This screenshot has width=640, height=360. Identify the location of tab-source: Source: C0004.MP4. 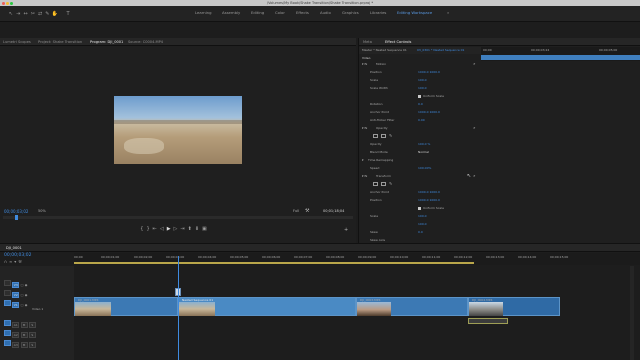
(145, 42).